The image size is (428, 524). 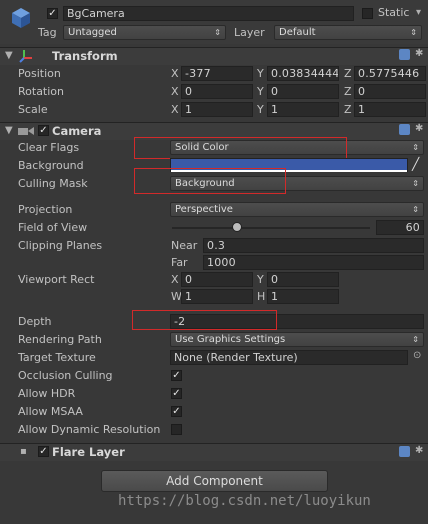 What do you see at coordinates (313, 262) in the screenshot?
I see `far-field: 1000` at bounding box center [313, 262].